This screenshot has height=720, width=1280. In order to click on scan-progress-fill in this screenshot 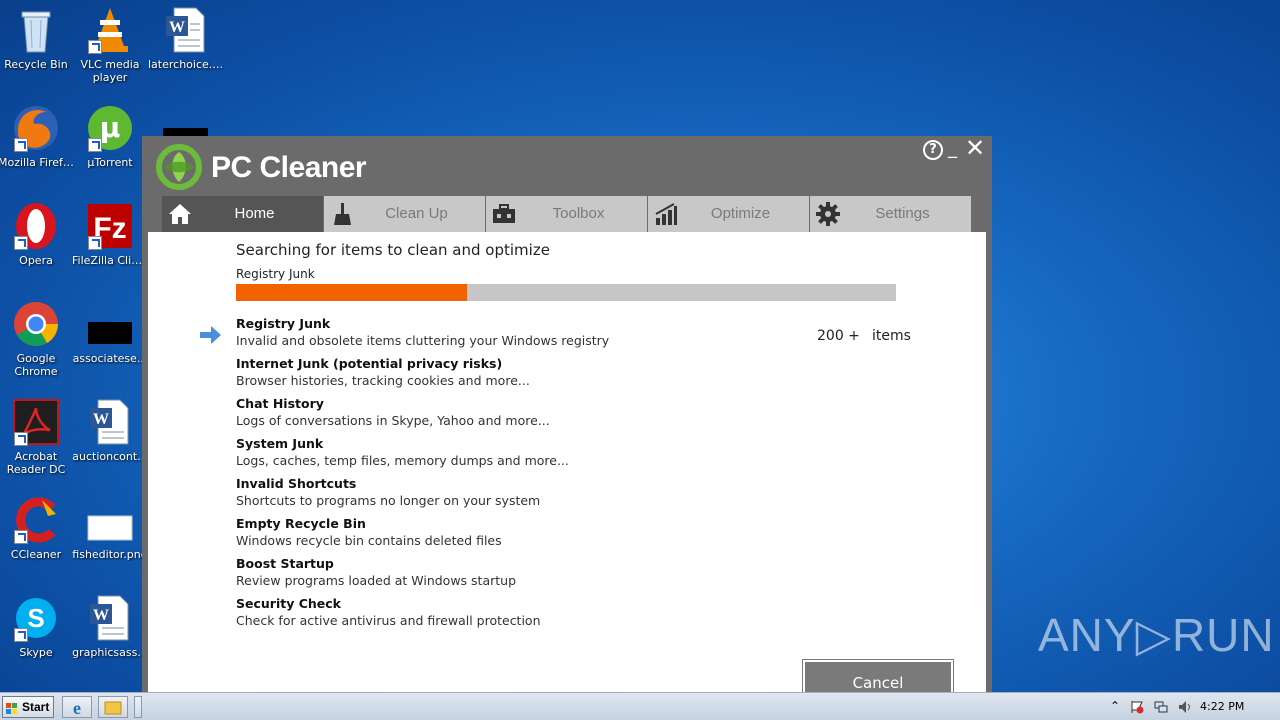, I will do `click(351, 292)`.